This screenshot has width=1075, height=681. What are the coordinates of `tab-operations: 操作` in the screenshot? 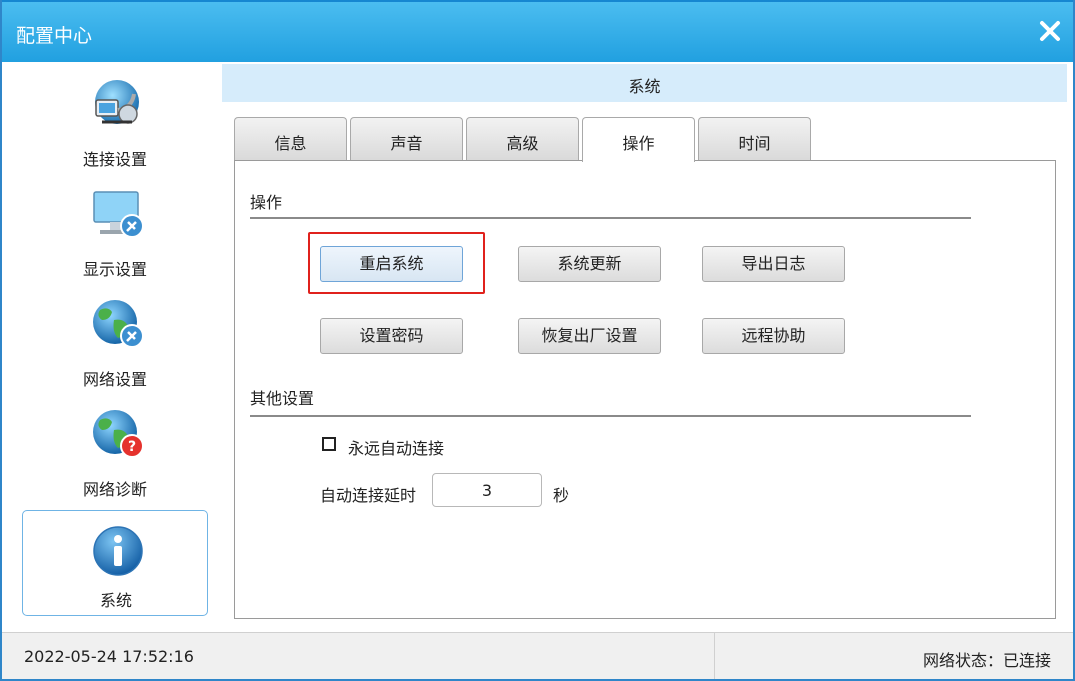 It's located at (638, 139).